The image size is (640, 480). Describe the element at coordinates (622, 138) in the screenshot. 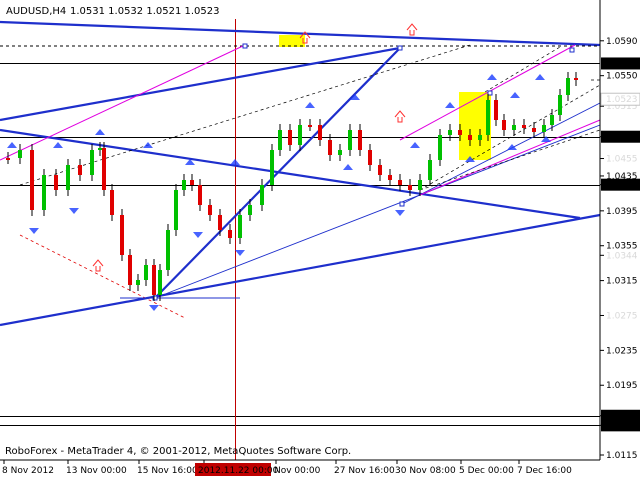

I see `level-label: 1.0480` at that location.